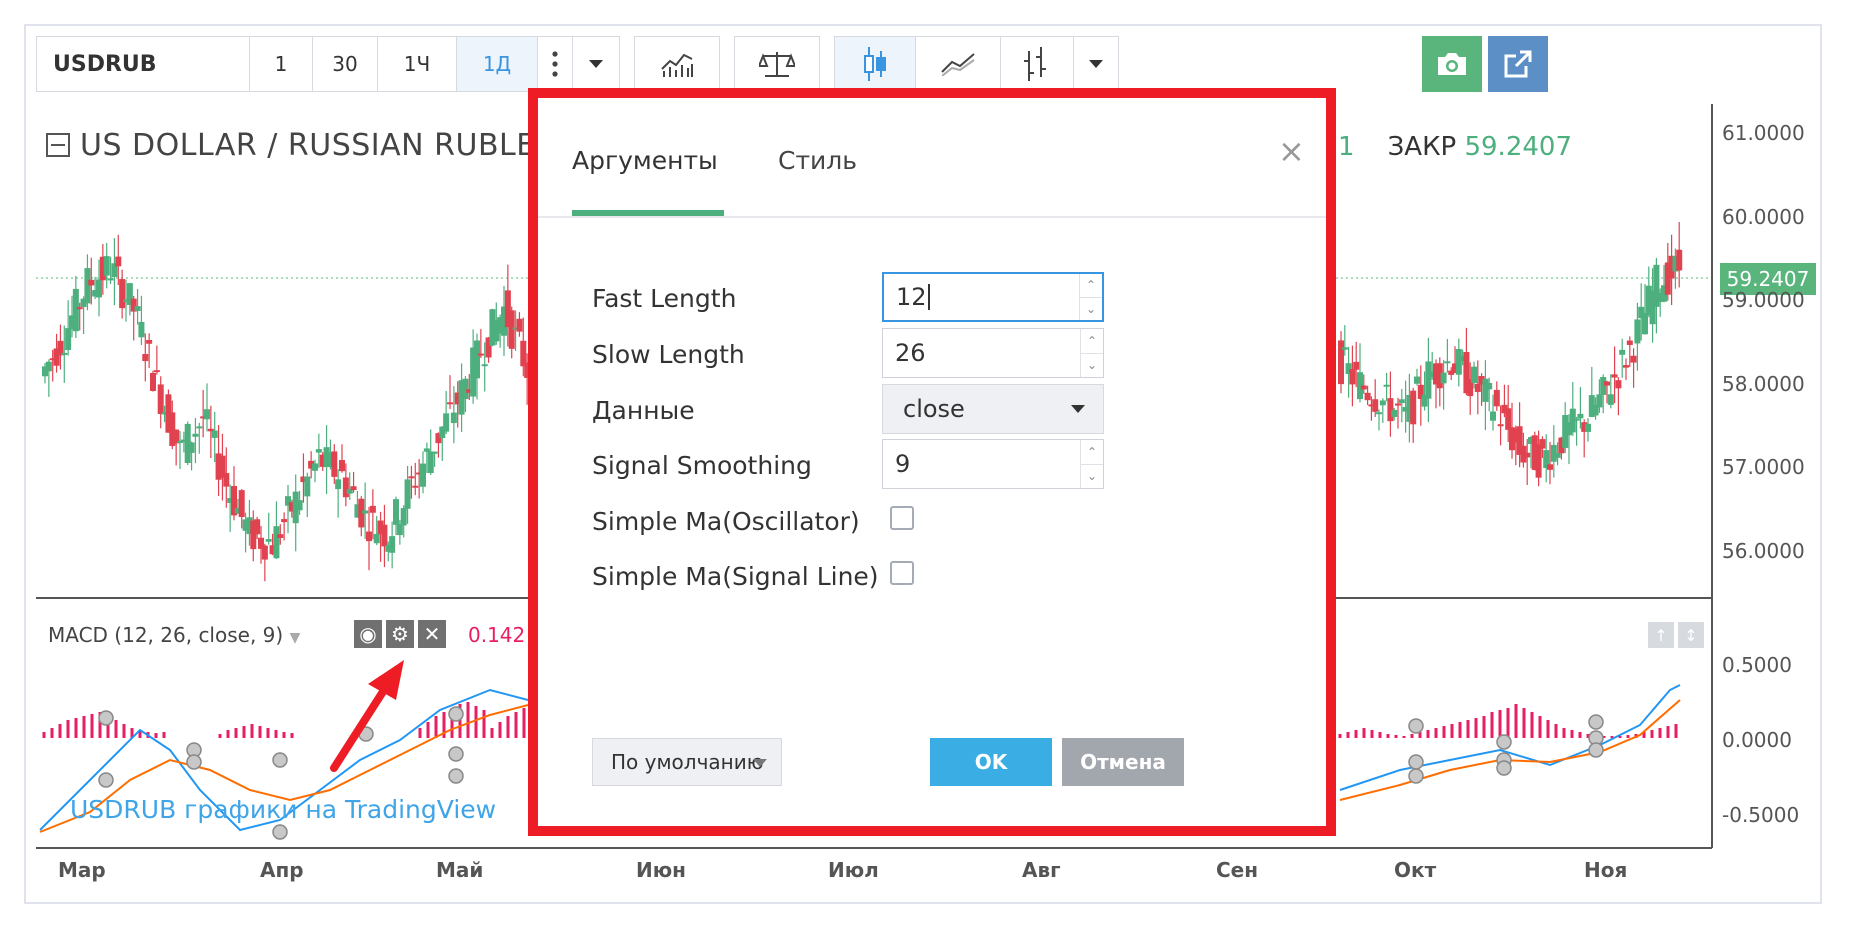  I want to click on macd-title-text: MACD (12, 26, close, 9), so click(166, 635).